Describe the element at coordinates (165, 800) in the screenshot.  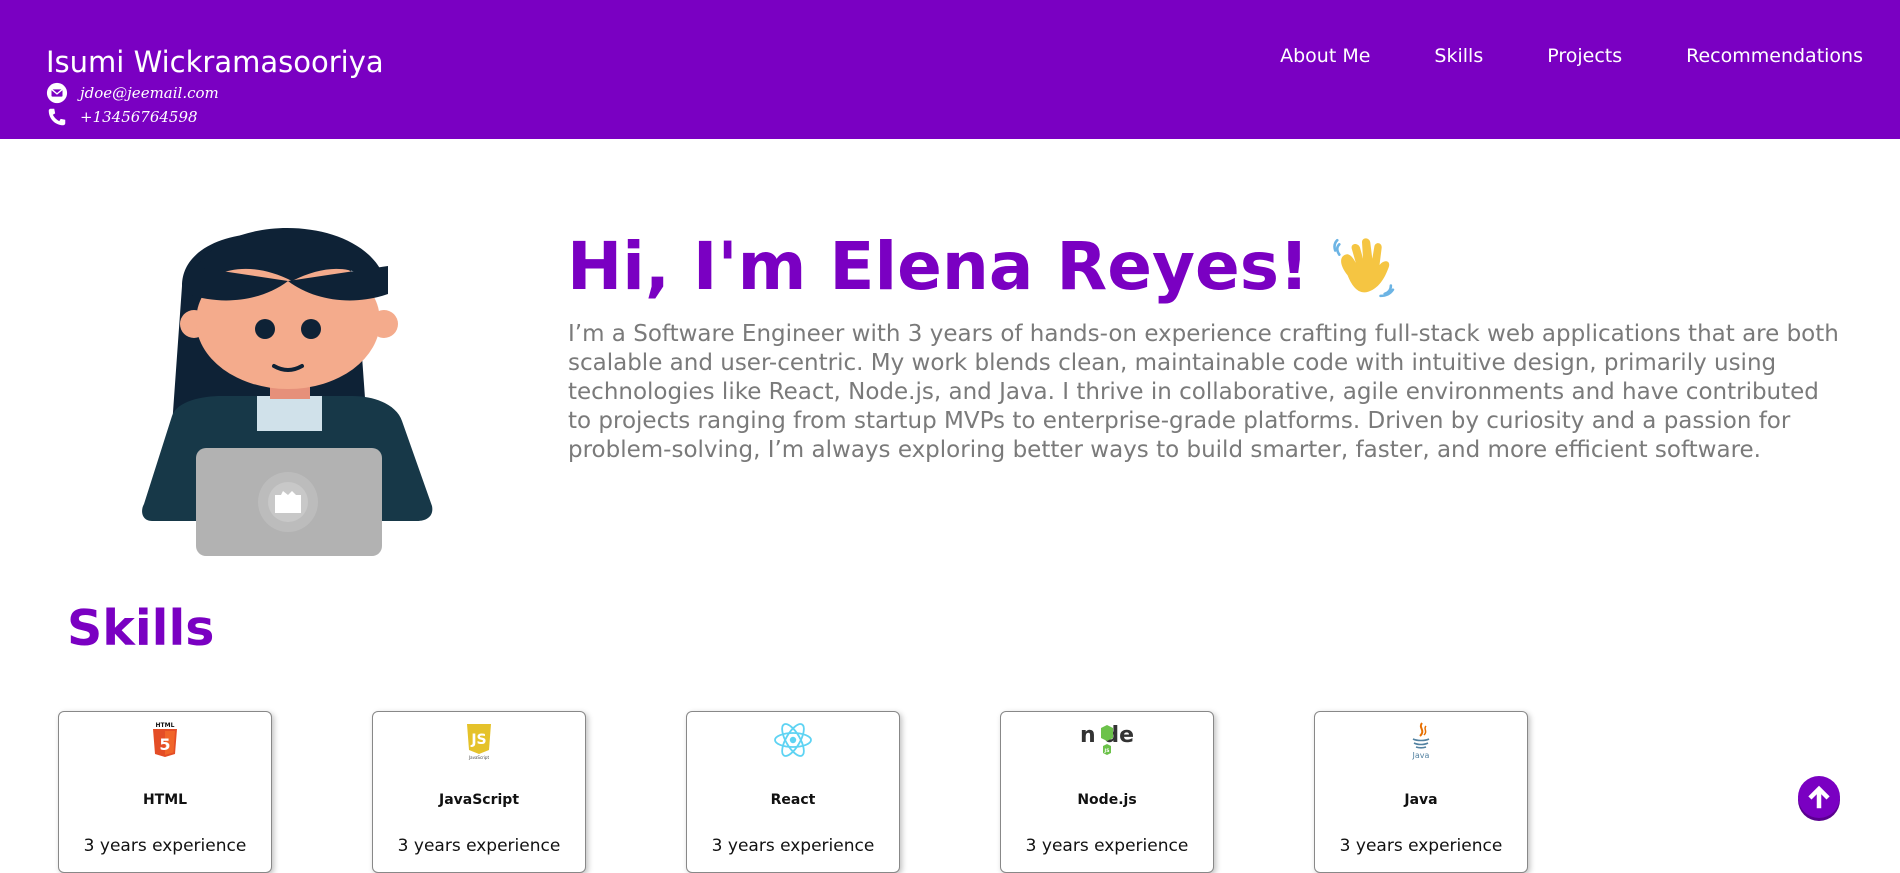
I see `skill-name: HTML` at that location.